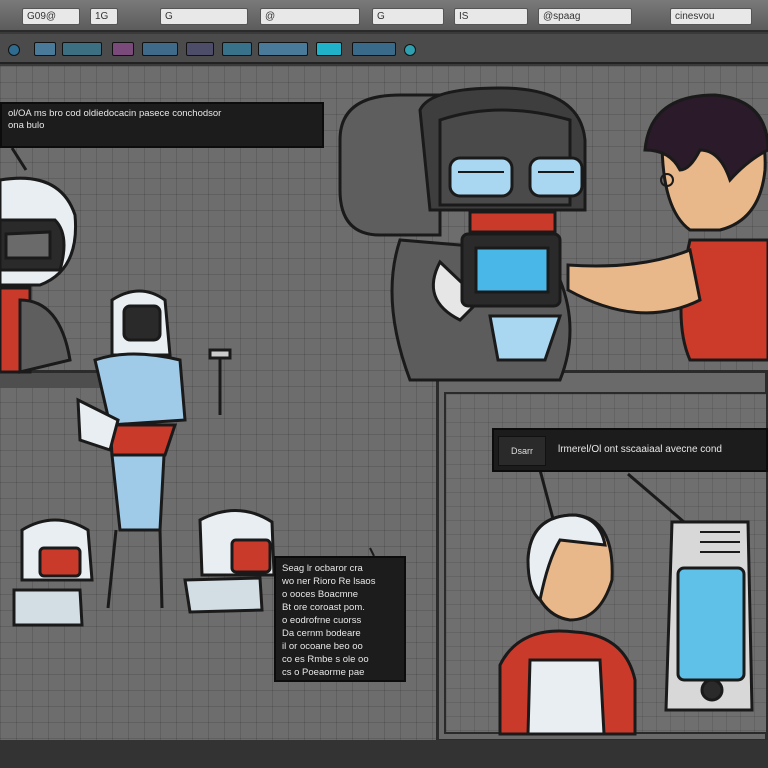  I want to click on seated-robot-right, so click(229, 561).